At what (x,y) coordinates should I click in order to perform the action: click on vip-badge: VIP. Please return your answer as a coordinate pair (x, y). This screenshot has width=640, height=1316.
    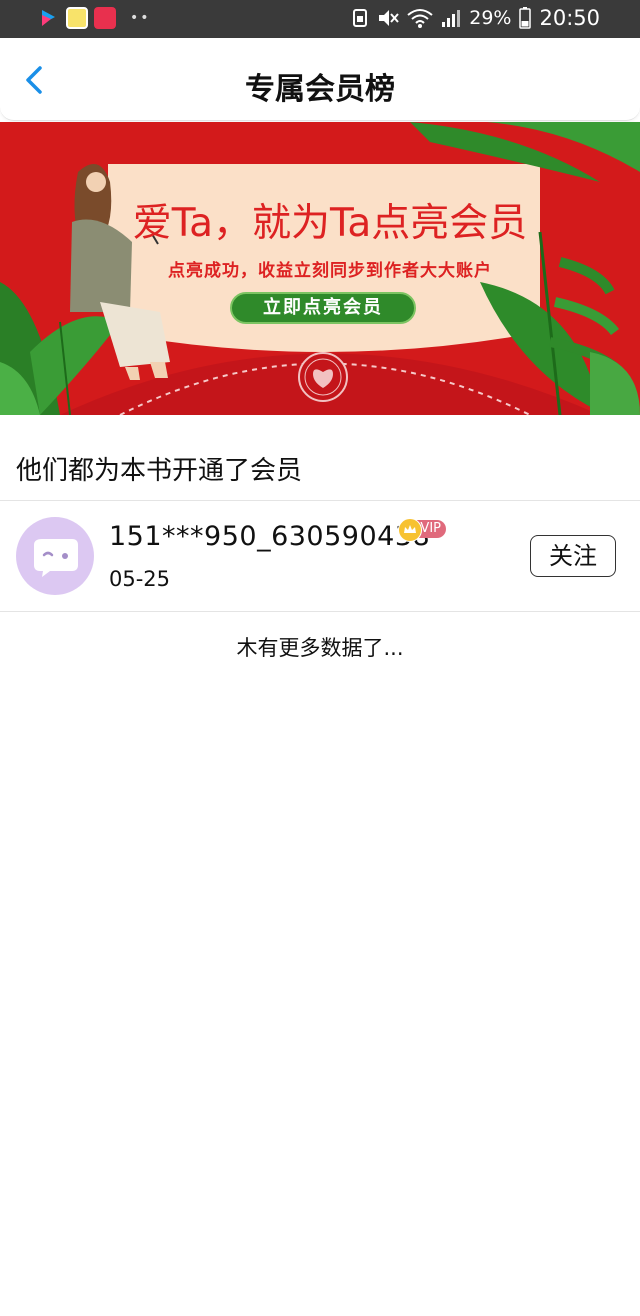
    Looking at the image, I should click on (423, 530).